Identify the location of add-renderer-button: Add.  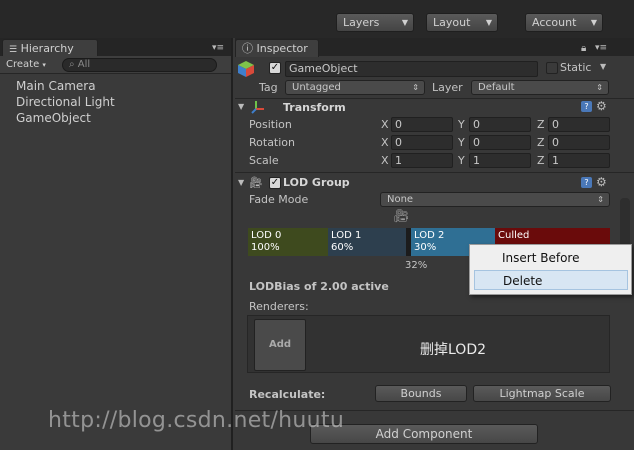
(280, 345).